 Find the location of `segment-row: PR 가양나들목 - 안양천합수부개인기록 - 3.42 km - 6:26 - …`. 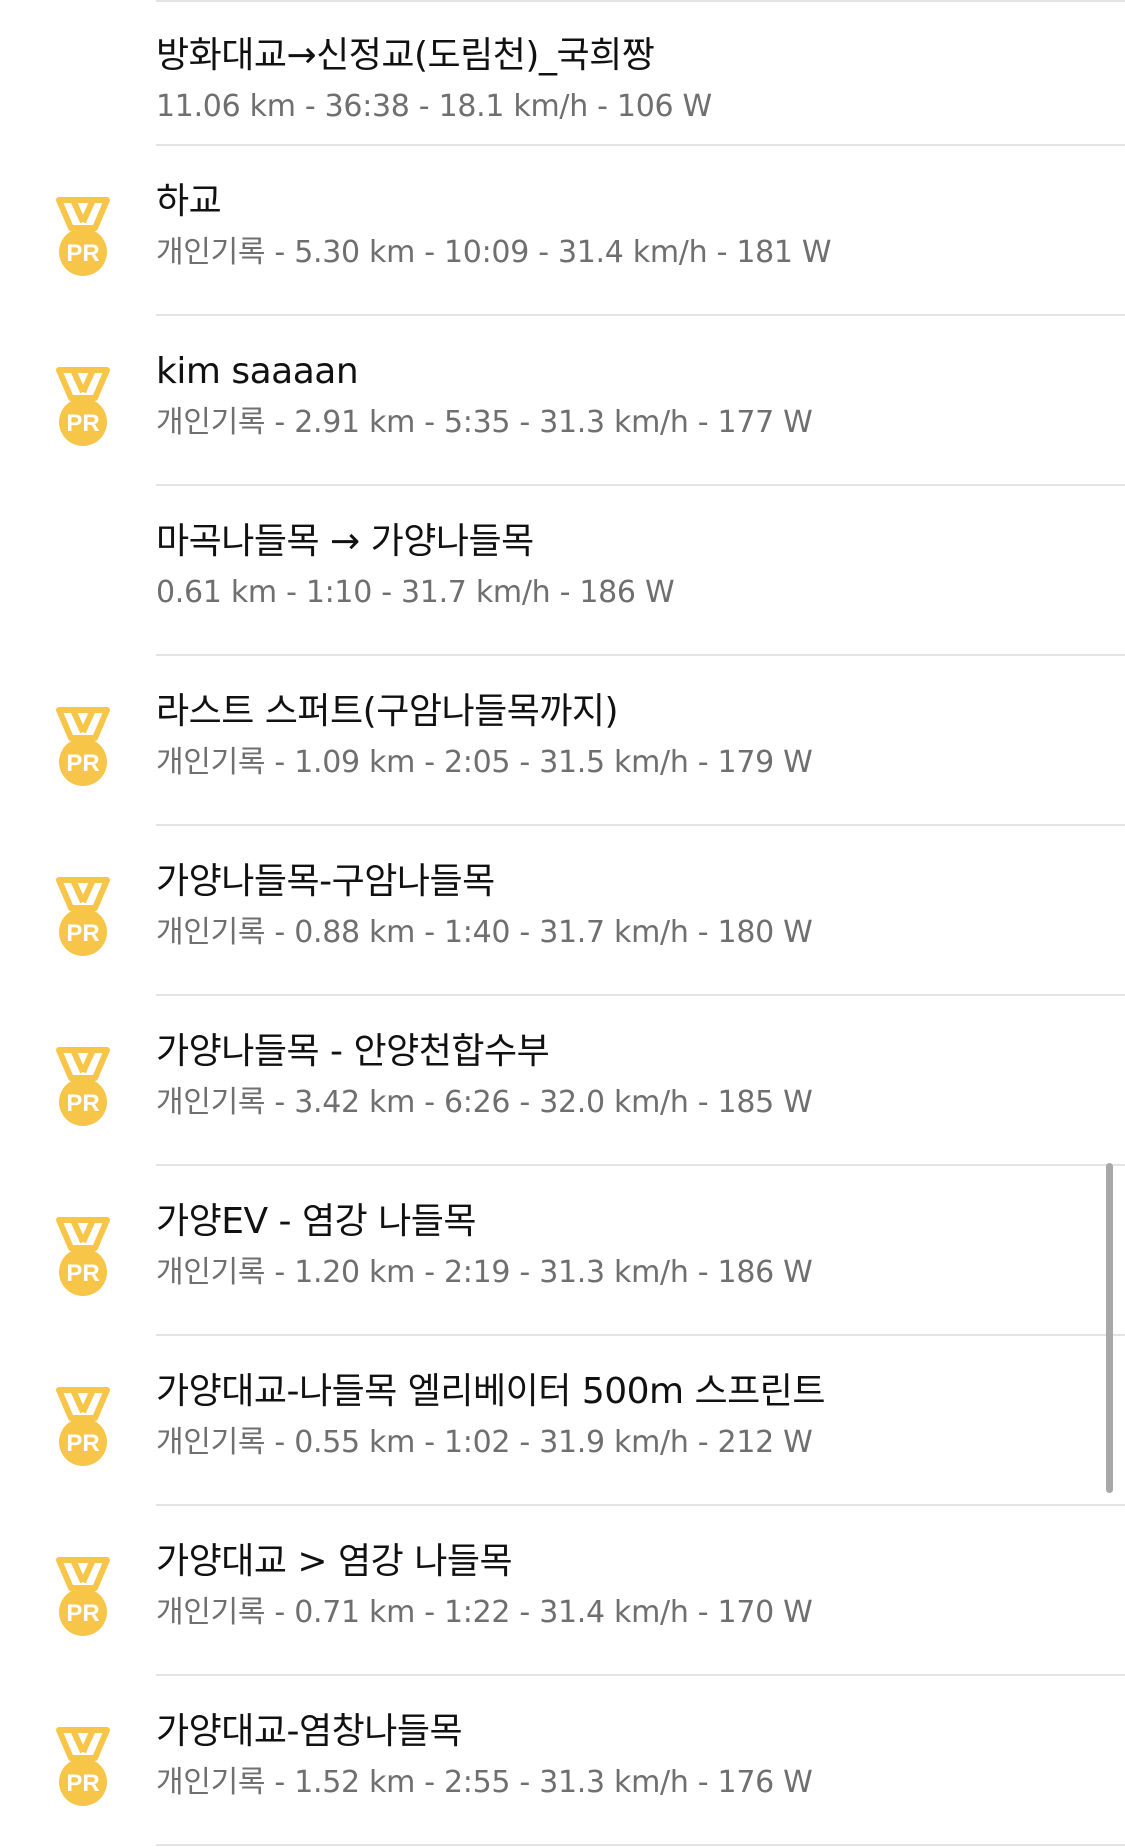

segment-row: PR 가양나들목 - 안양천합수부개인기록 - 3.42 km - 6:26 - … is located at coordinates (562, 1081).